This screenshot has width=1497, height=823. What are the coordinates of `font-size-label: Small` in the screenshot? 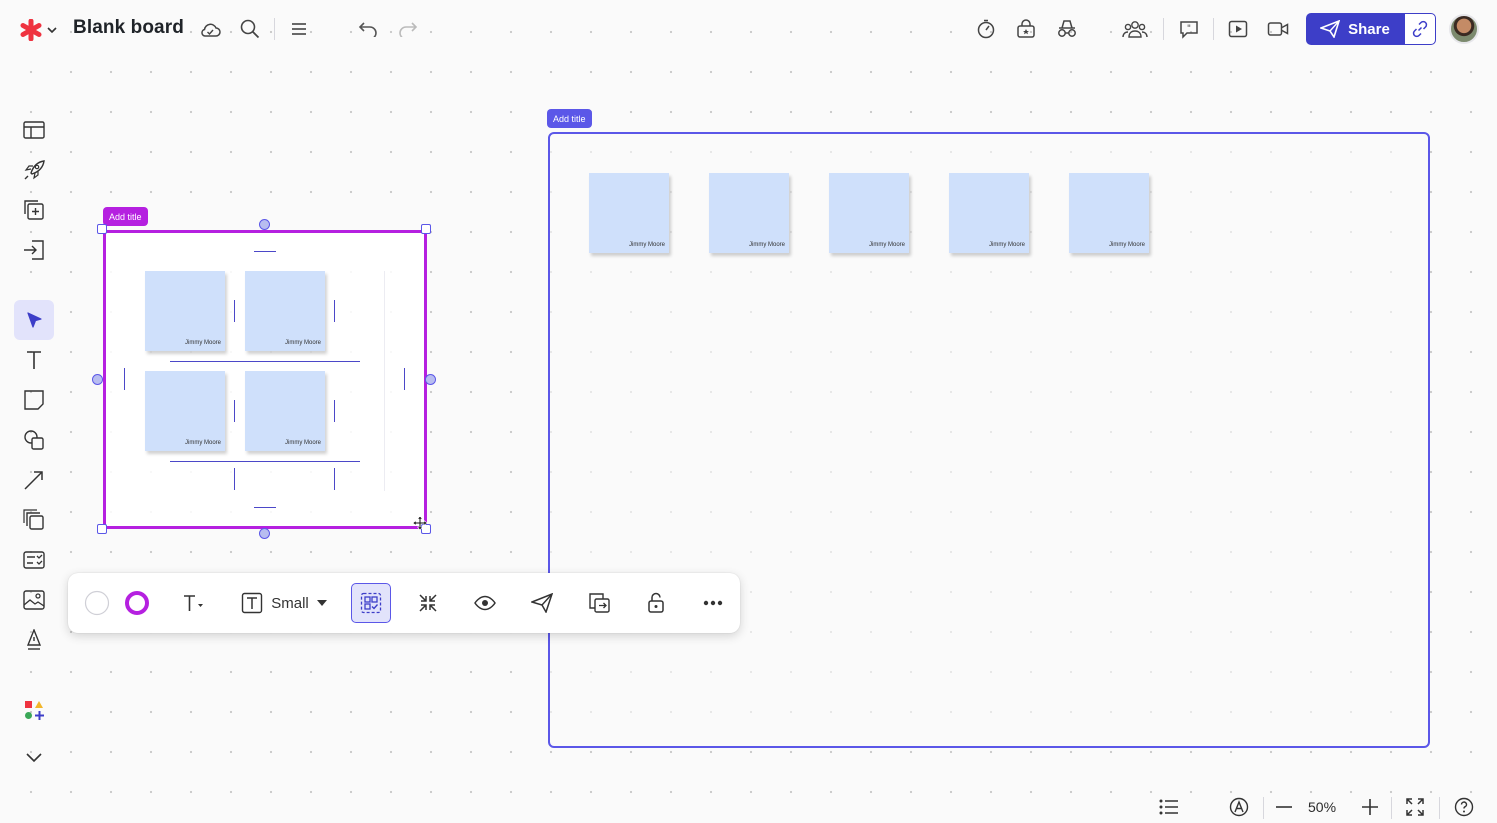 It's located at (290, 603).